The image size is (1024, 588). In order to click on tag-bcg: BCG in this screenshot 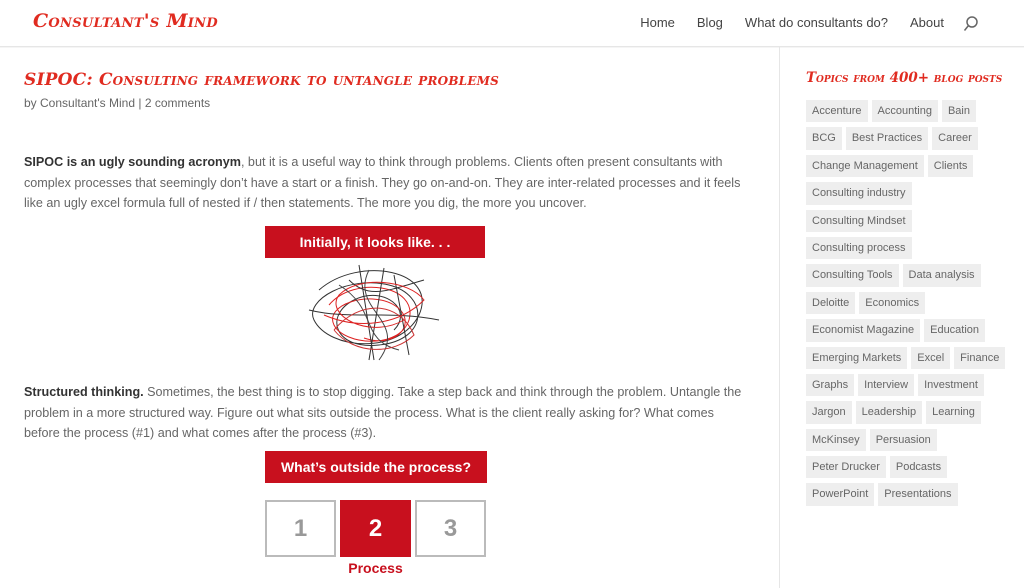, I will do `click(824, 138)`.